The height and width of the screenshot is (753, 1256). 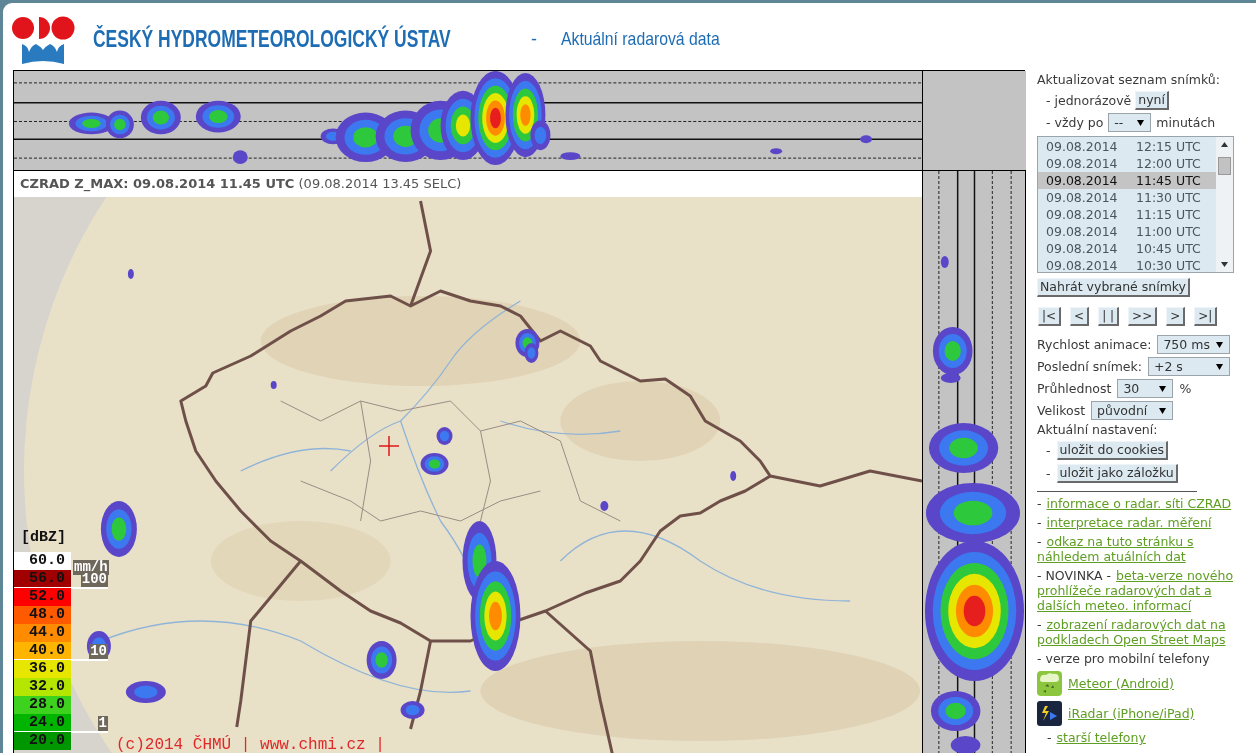 I want to click on rain-rate-label: 100, so click(x=94, y=579).